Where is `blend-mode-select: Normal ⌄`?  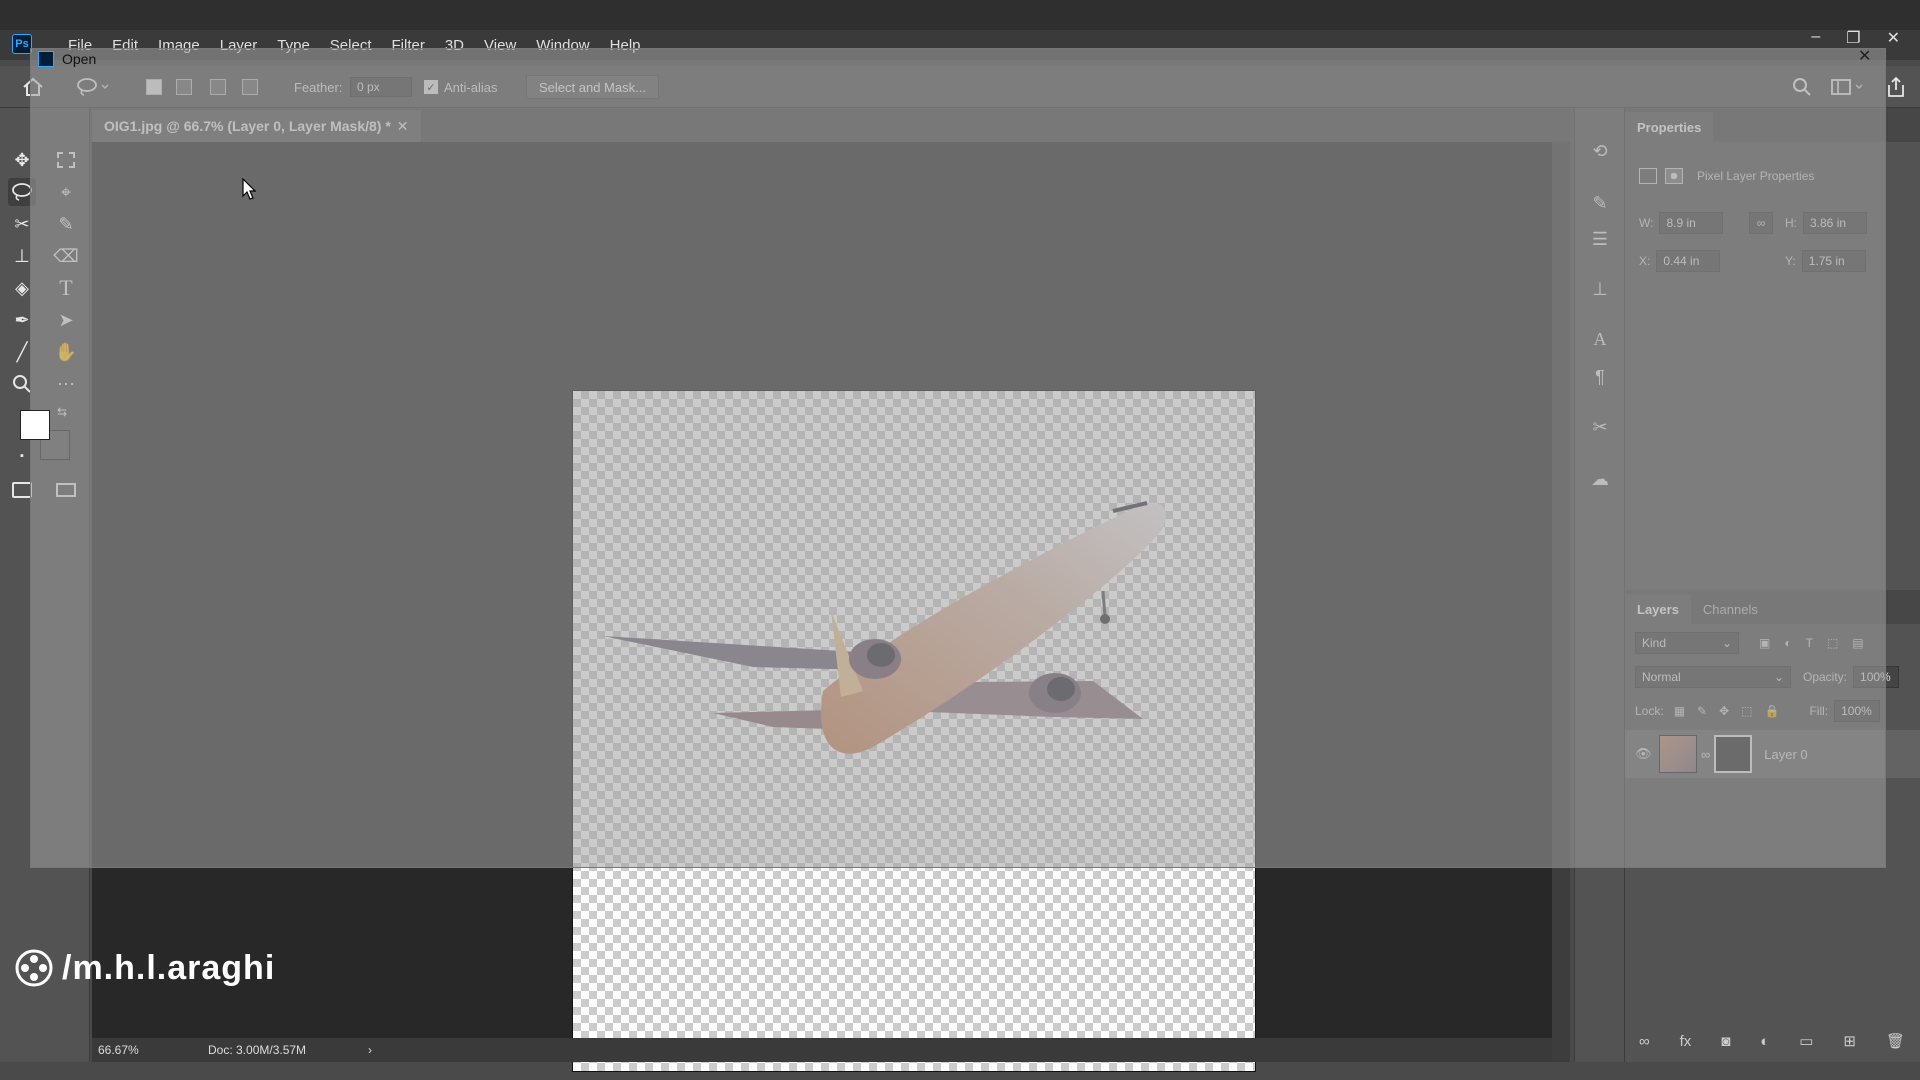
blend-mode-select: Normal ⌄ is located at coordinates (1713, 677).